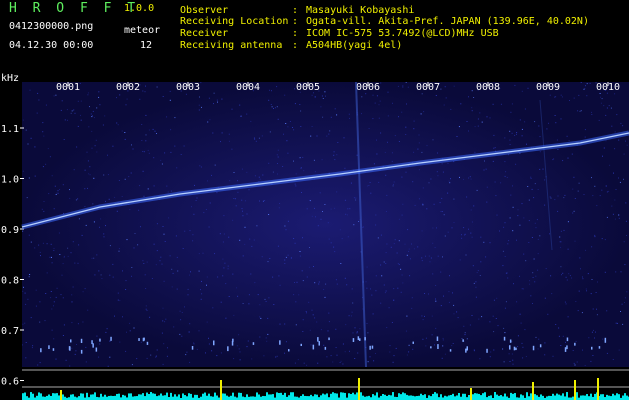 Image resolution: width=629 pixels, height=400 pixels. I want to click on file-name: 0412300000.png, so click(51, 26).